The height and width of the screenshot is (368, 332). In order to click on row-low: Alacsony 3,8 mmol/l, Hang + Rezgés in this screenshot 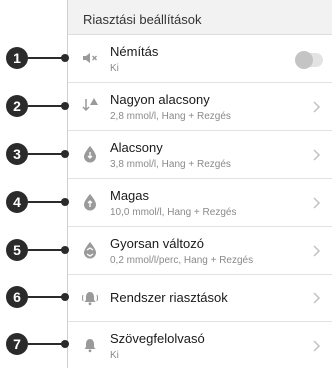, I will do `click(200, 155)`.